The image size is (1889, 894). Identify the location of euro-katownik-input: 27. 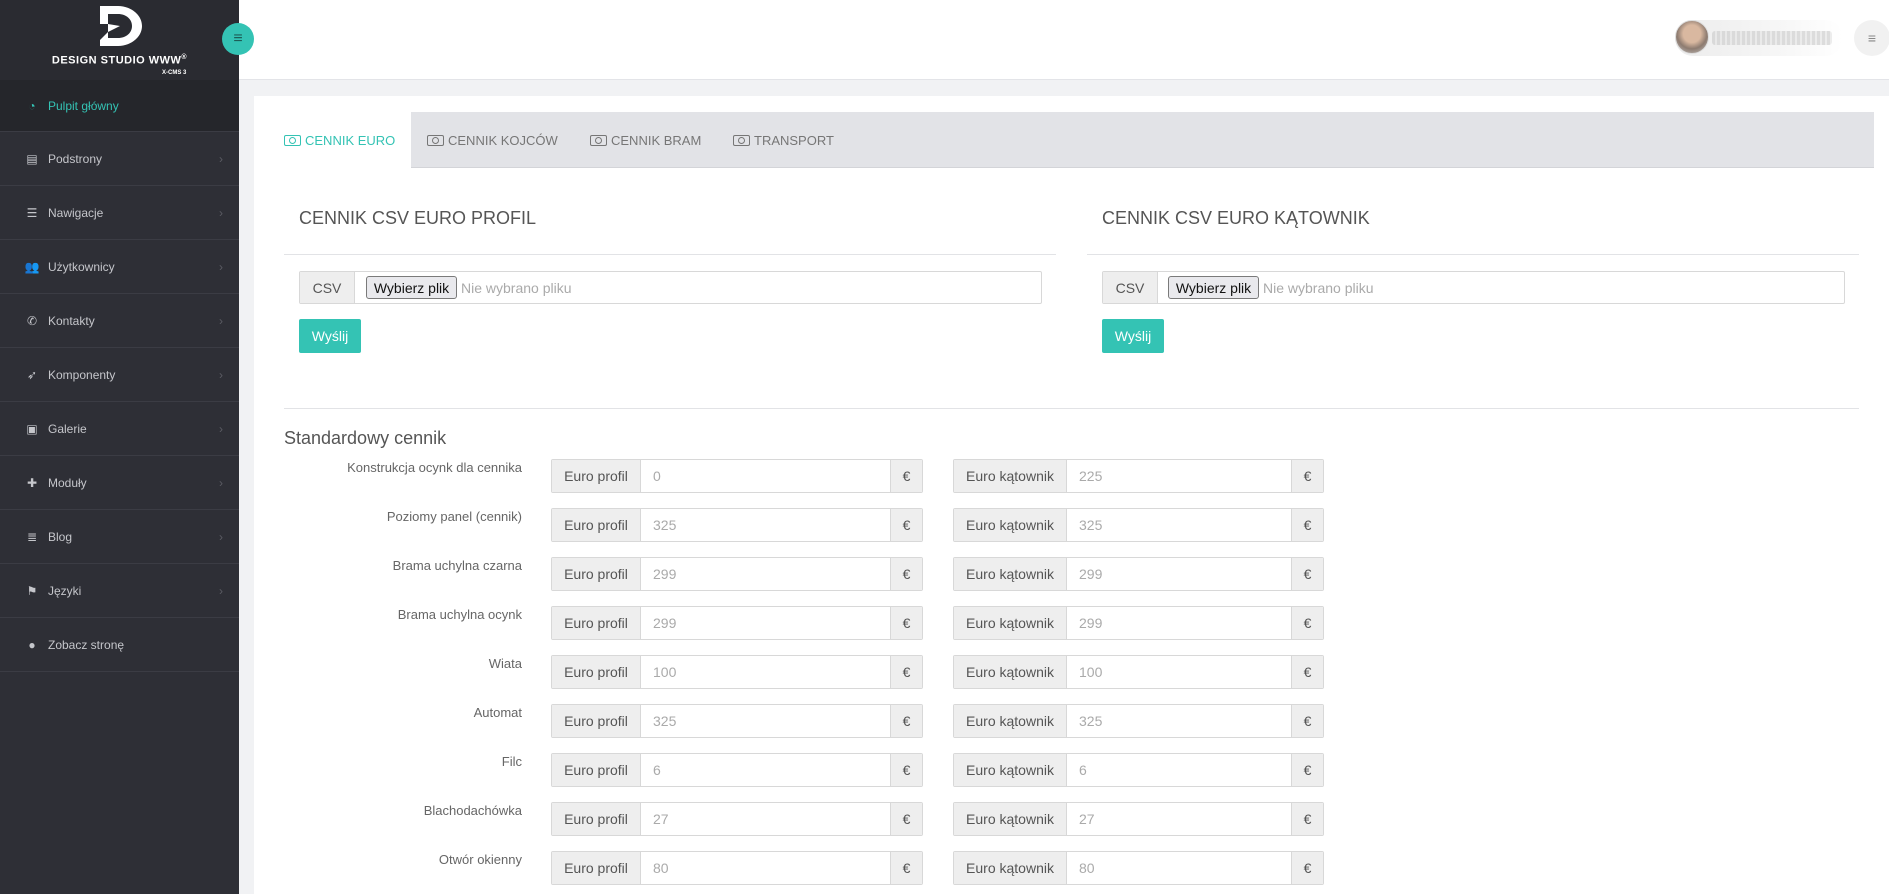
(1179, 819).